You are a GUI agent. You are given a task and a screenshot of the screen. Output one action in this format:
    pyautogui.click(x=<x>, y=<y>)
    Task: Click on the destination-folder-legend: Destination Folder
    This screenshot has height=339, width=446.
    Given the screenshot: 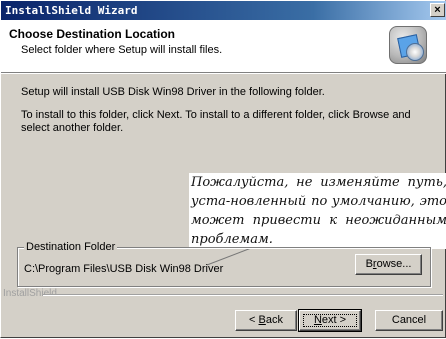 What is the action you would take?
    pyautogui.click(x=71, y=247)
    